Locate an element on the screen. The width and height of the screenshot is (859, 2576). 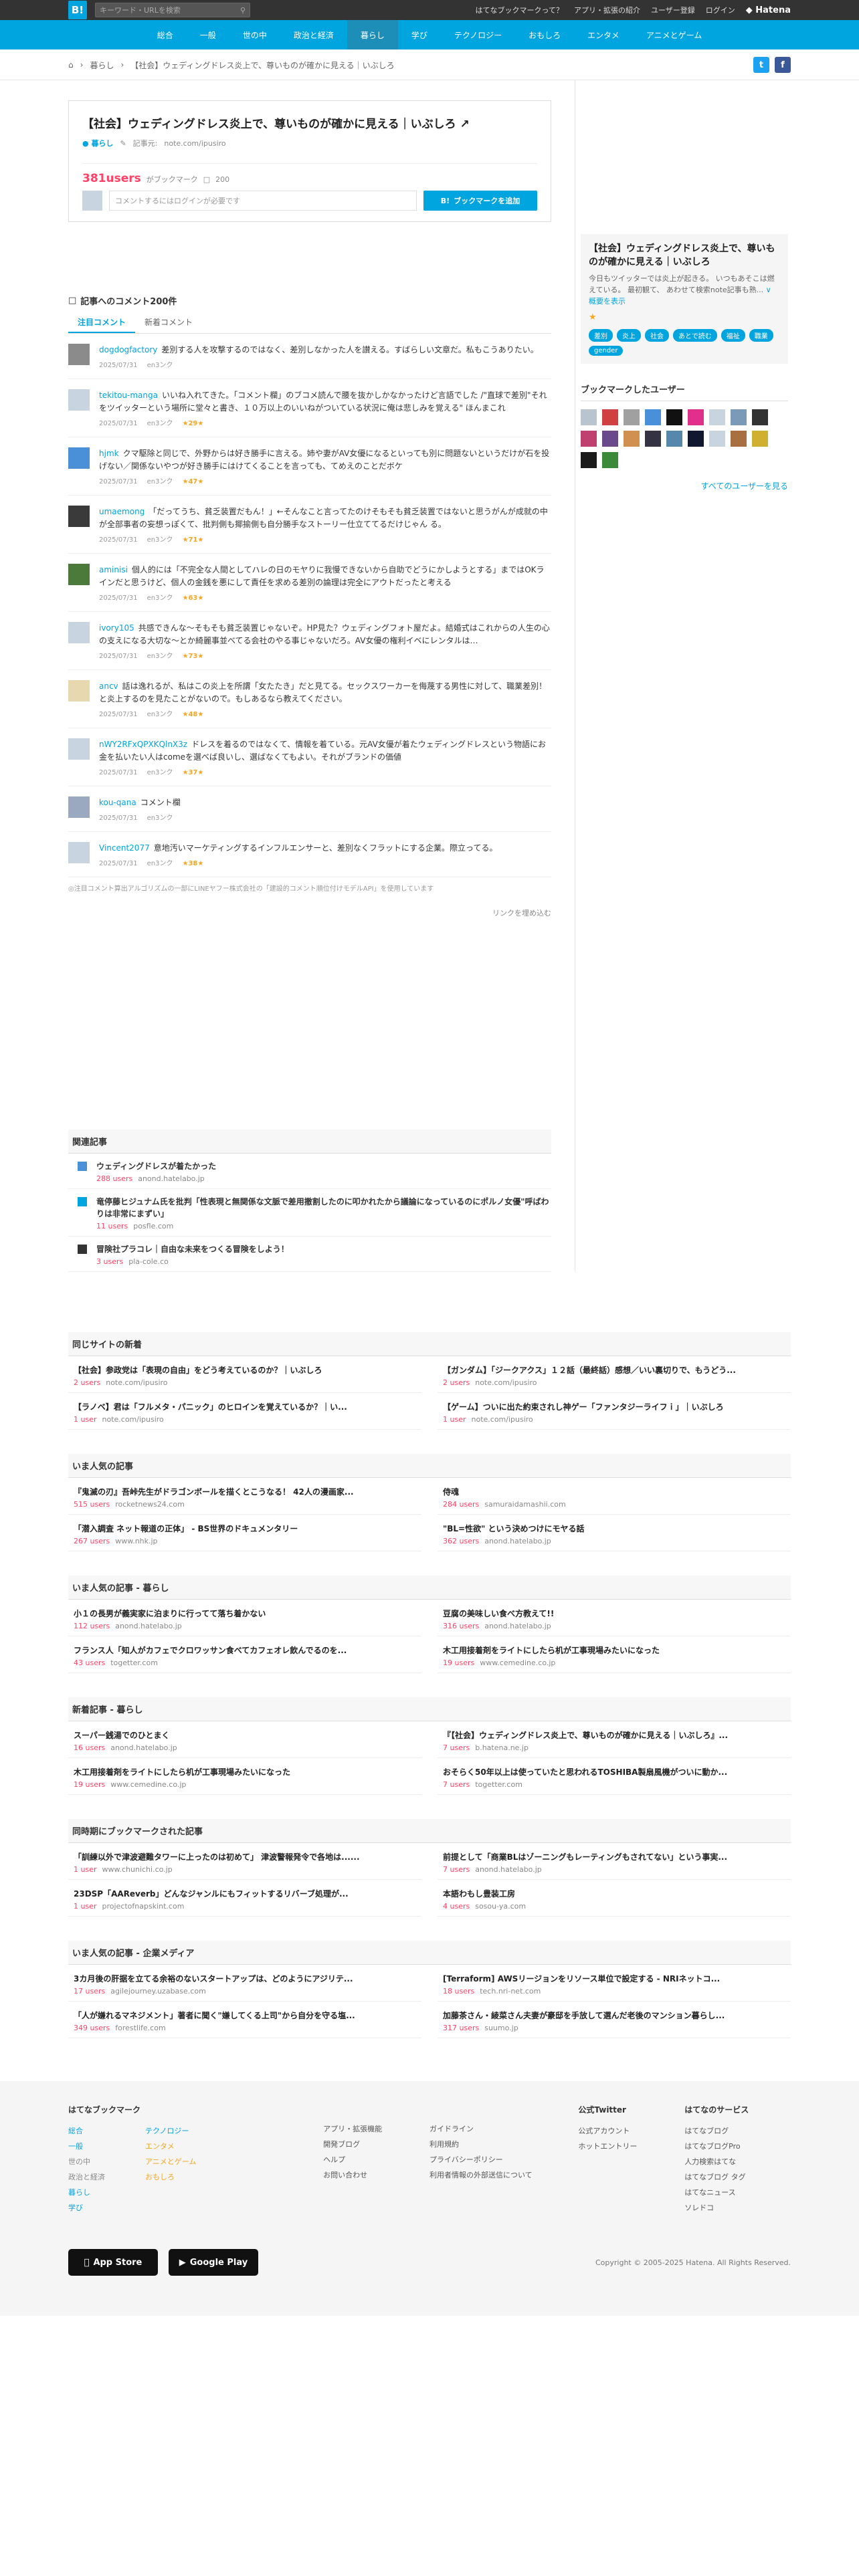
article-domain: note.com/ipusiro is located at coordinates (506, 1383).